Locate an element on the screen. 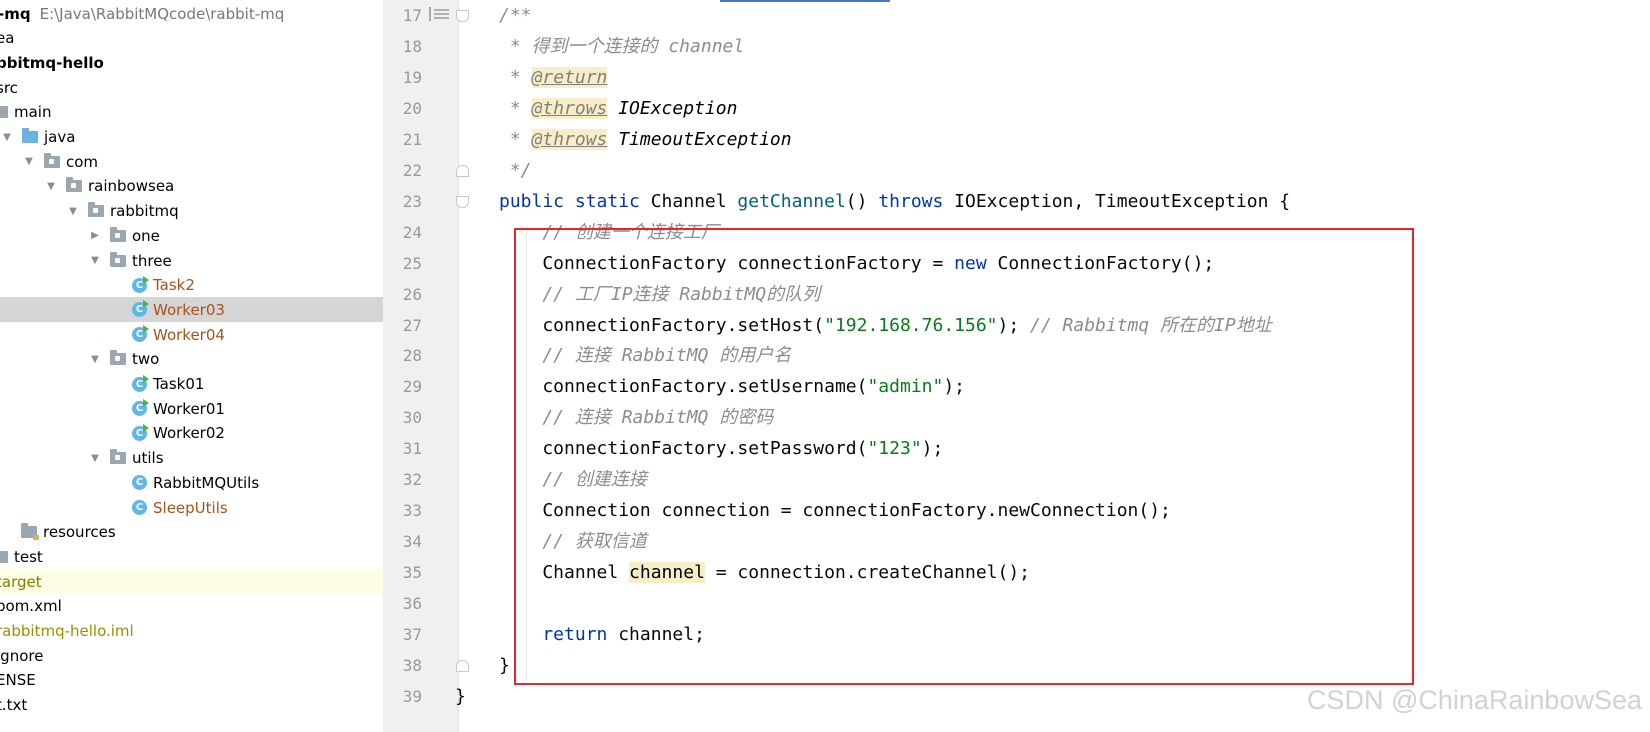 The width and height of the screenshot is (1650, 732). tree-item: target is located at coordinates (191, 582).